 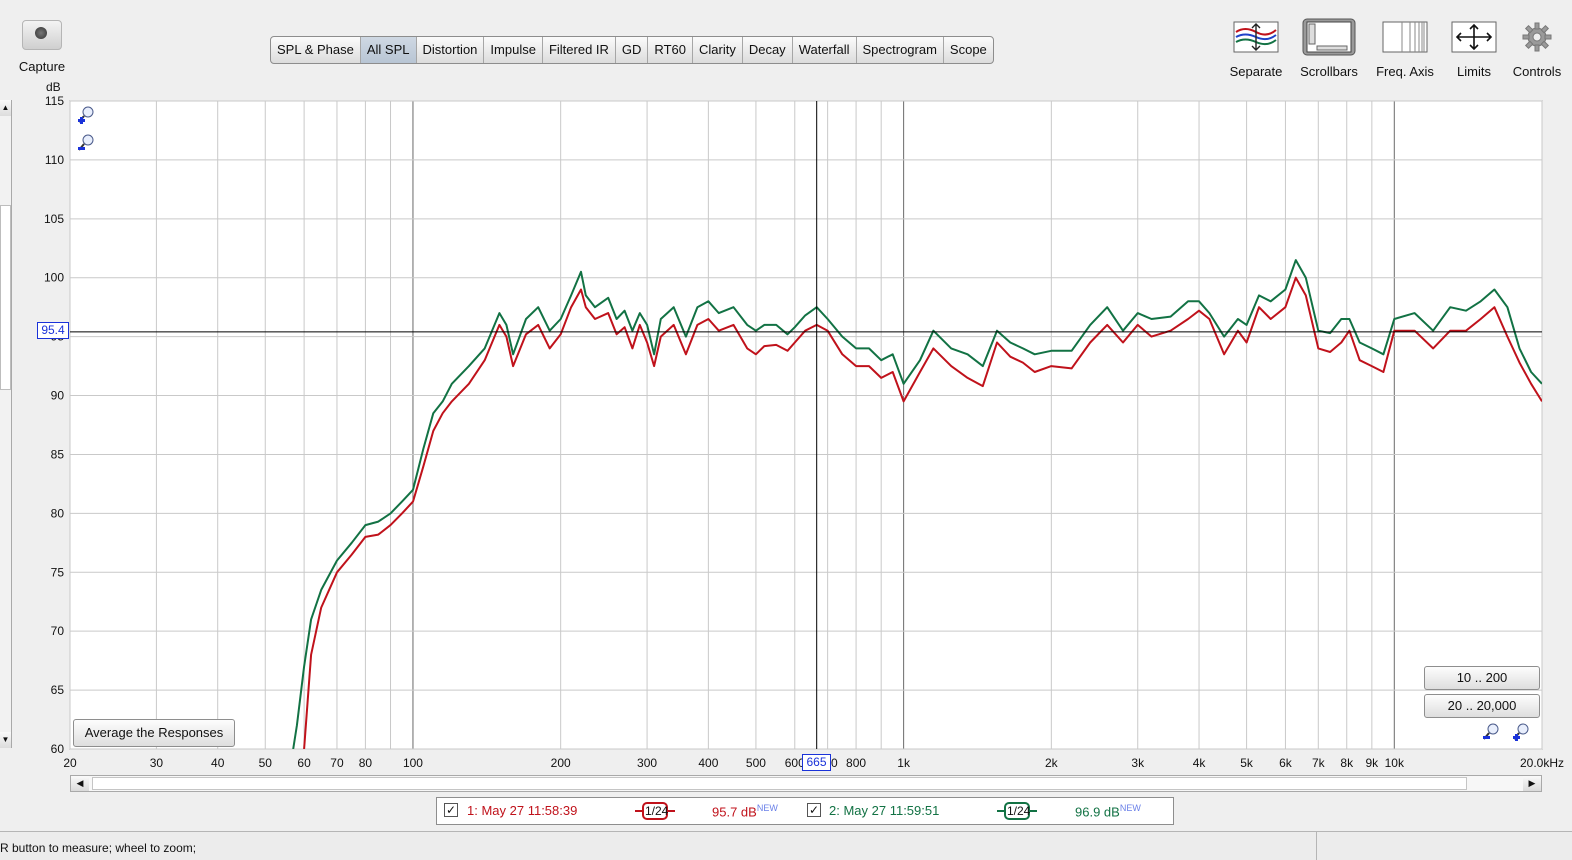 I want to click on measurement-2-smoothing-label: 1/24, so click(x=1019, y=811).